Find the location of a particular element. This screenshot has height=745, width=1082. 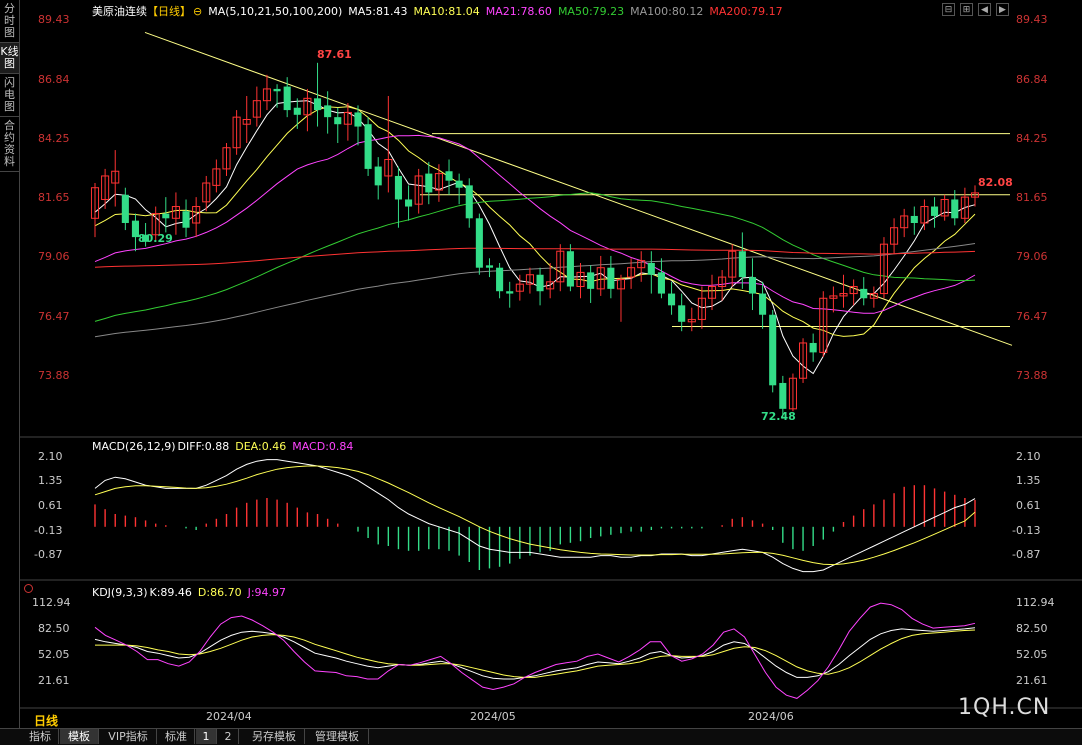

price-tick-left: 81.65 is located at coordinates (54, 197).